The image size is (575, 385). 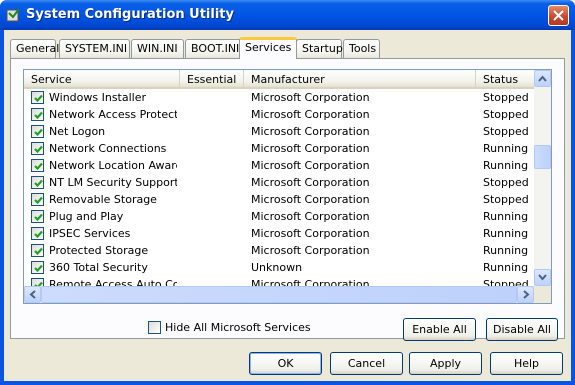 I want to click on vertical-scrollbar, so click(x=542, y=178).